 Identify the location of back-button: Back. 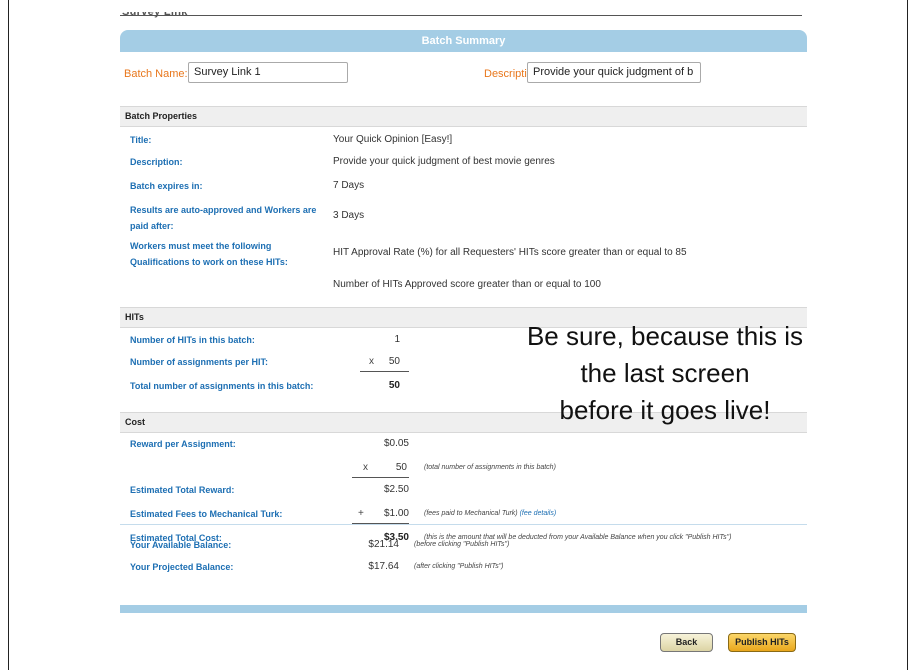
(686, 642).